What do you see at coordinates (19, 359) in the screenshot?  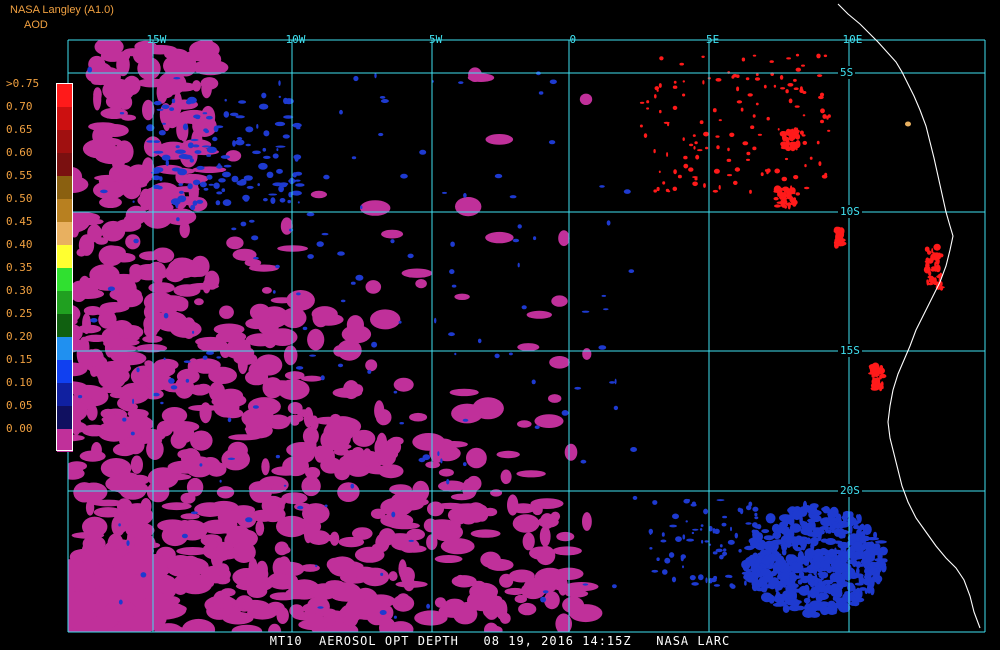 I see `legend-label: 0.15` at bounding box center [19, 359].